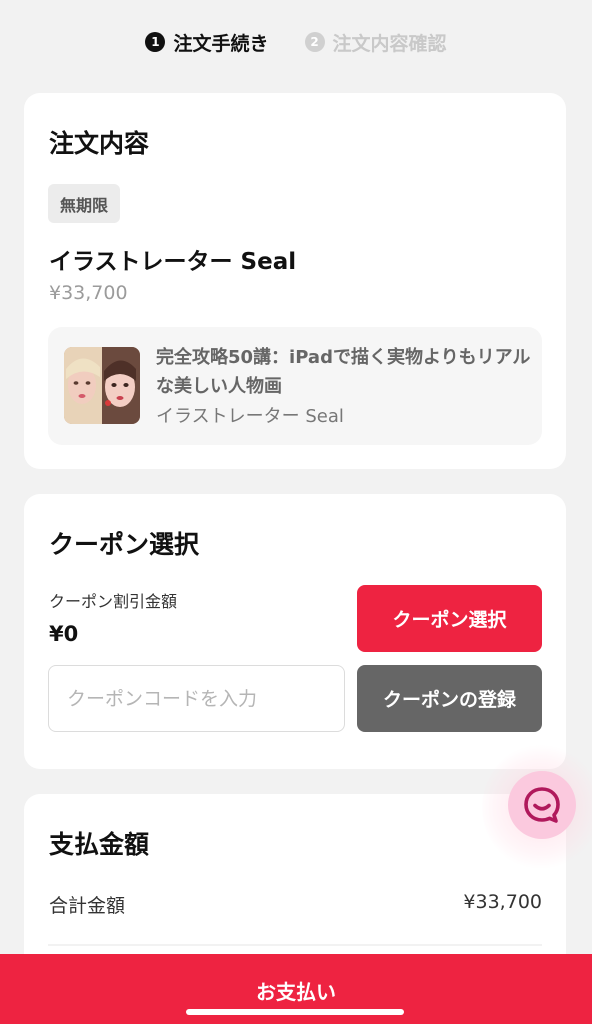 The image size is (592, 1024). I want to click on course-author: イラストレーター Seal, so click(250, 416).